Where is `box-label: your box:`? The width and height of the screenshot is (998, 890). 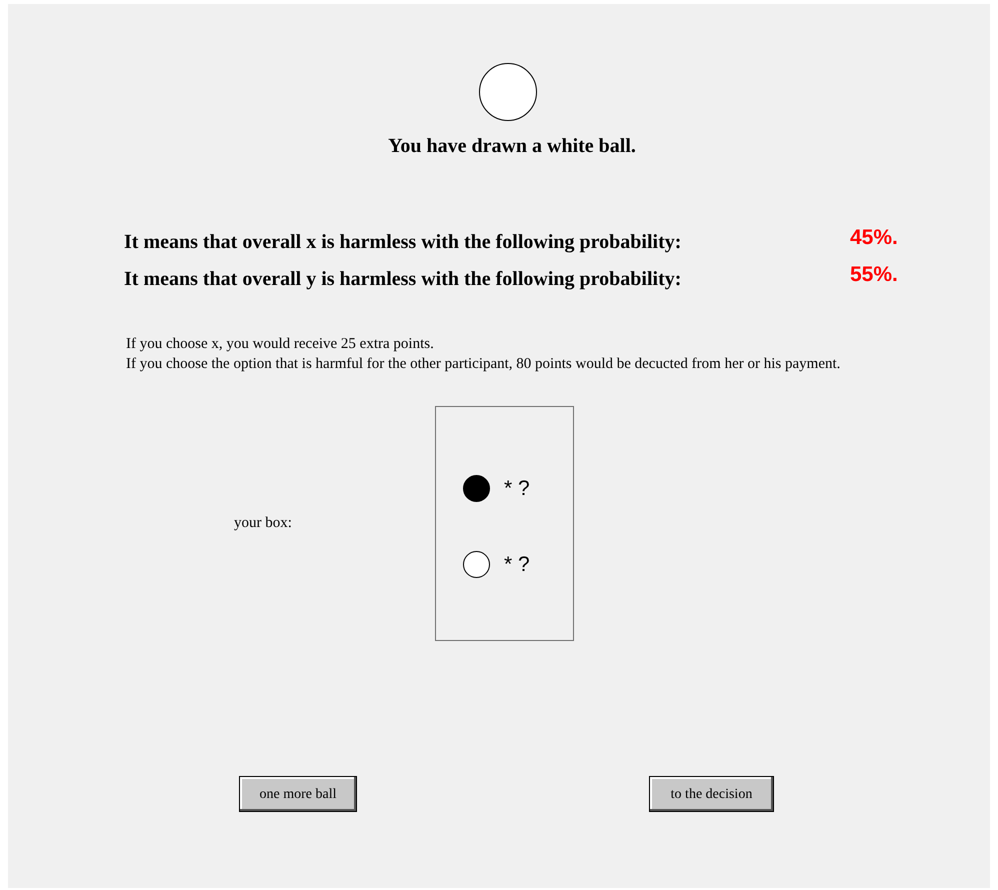 box-label: your box: is located at coordinates (263, 524).